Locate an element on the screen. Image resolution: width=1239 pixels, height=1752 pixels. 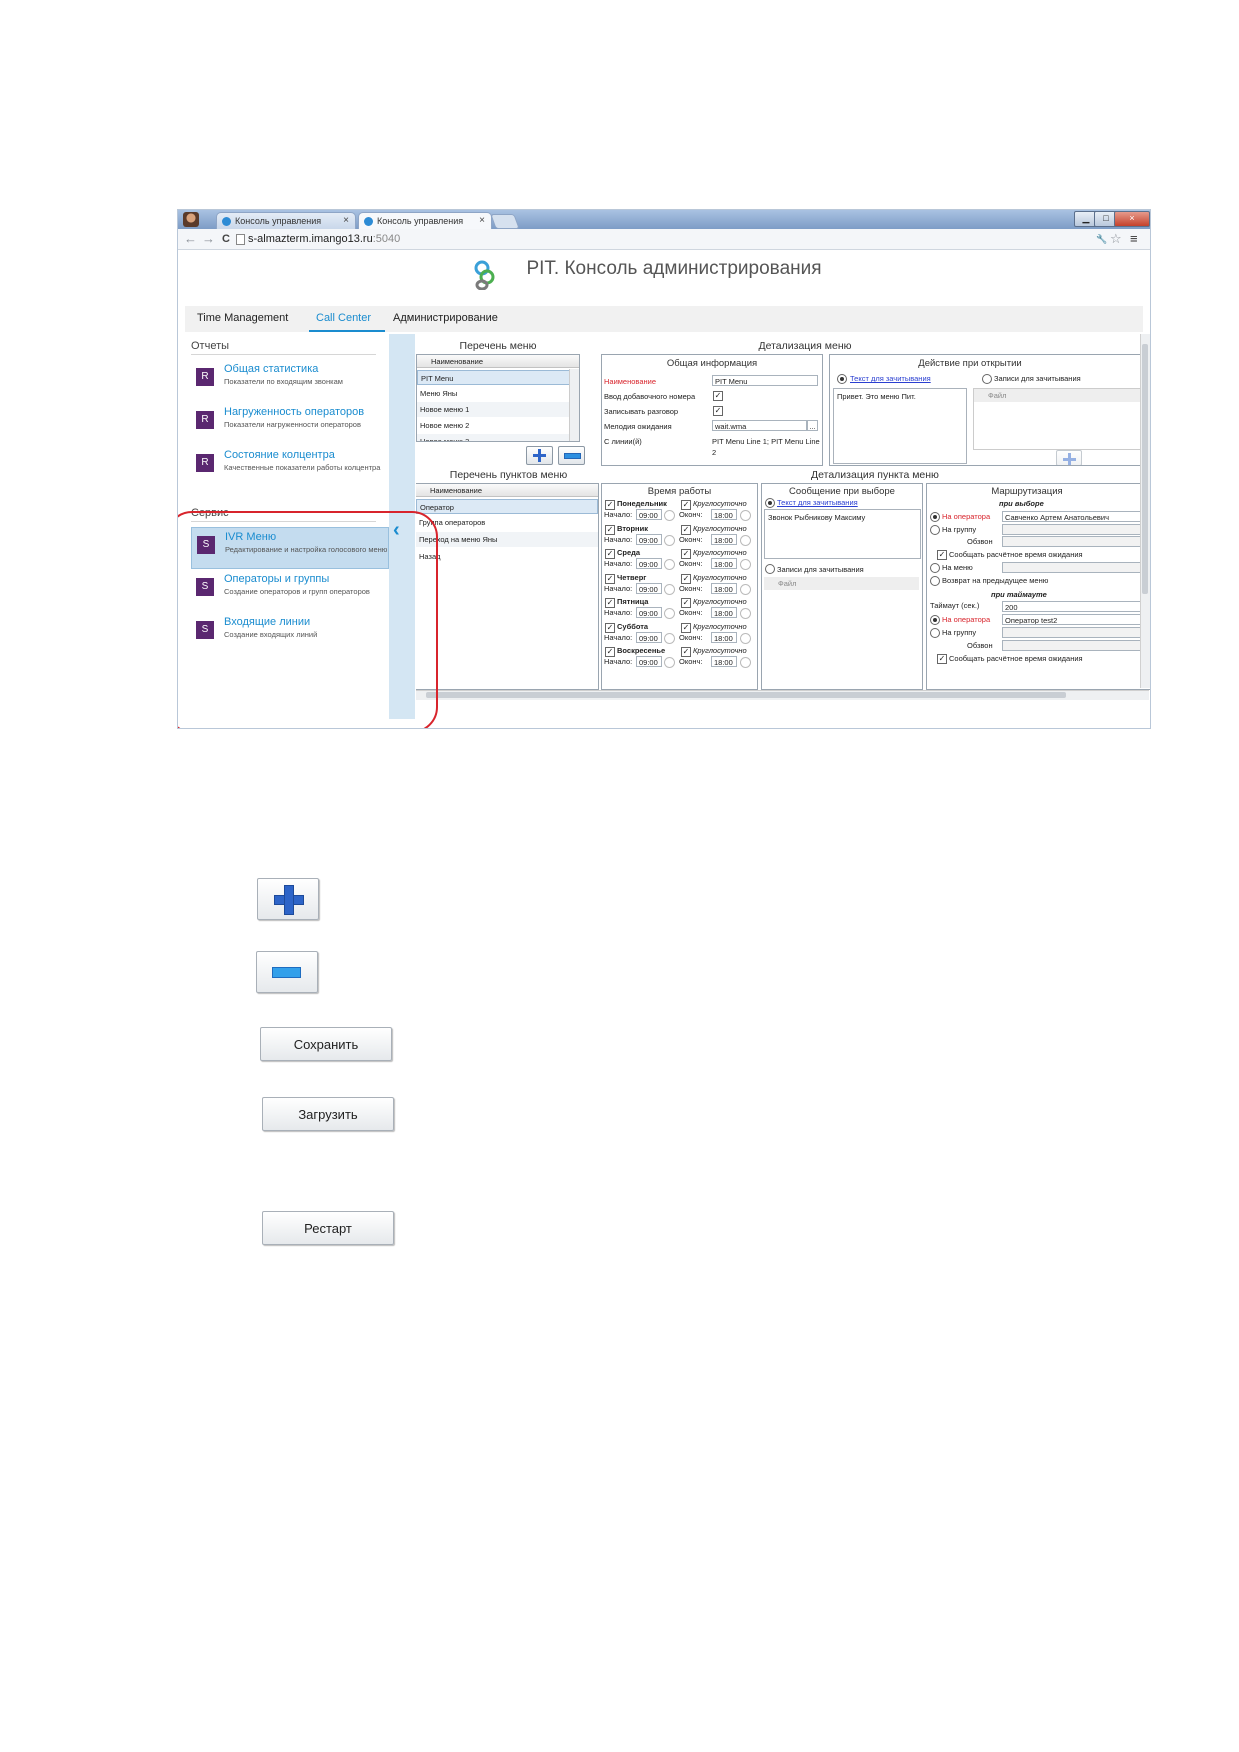
operator-select: Савченко Артем Анатольевич is located at coordinates (1076, 516).